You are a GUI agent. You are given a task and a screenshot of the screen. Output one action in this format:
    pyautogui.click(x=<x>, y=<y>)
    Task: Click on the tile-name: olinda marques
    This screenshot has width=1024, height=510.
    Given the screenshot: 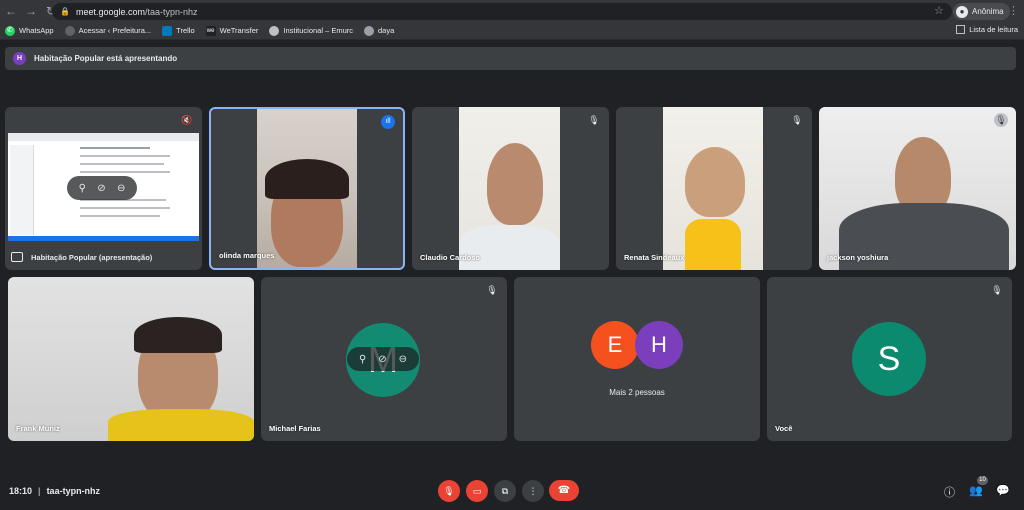 What is the action you would take?
    pyautogui.click(x=247, y=255)
    